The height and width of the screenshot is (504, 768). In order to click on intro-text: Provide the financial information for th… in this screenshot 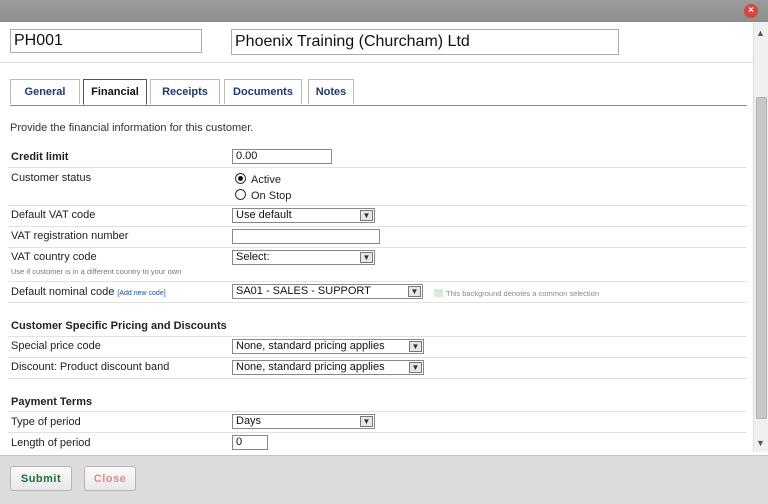, I will do `click(132, 128)`.